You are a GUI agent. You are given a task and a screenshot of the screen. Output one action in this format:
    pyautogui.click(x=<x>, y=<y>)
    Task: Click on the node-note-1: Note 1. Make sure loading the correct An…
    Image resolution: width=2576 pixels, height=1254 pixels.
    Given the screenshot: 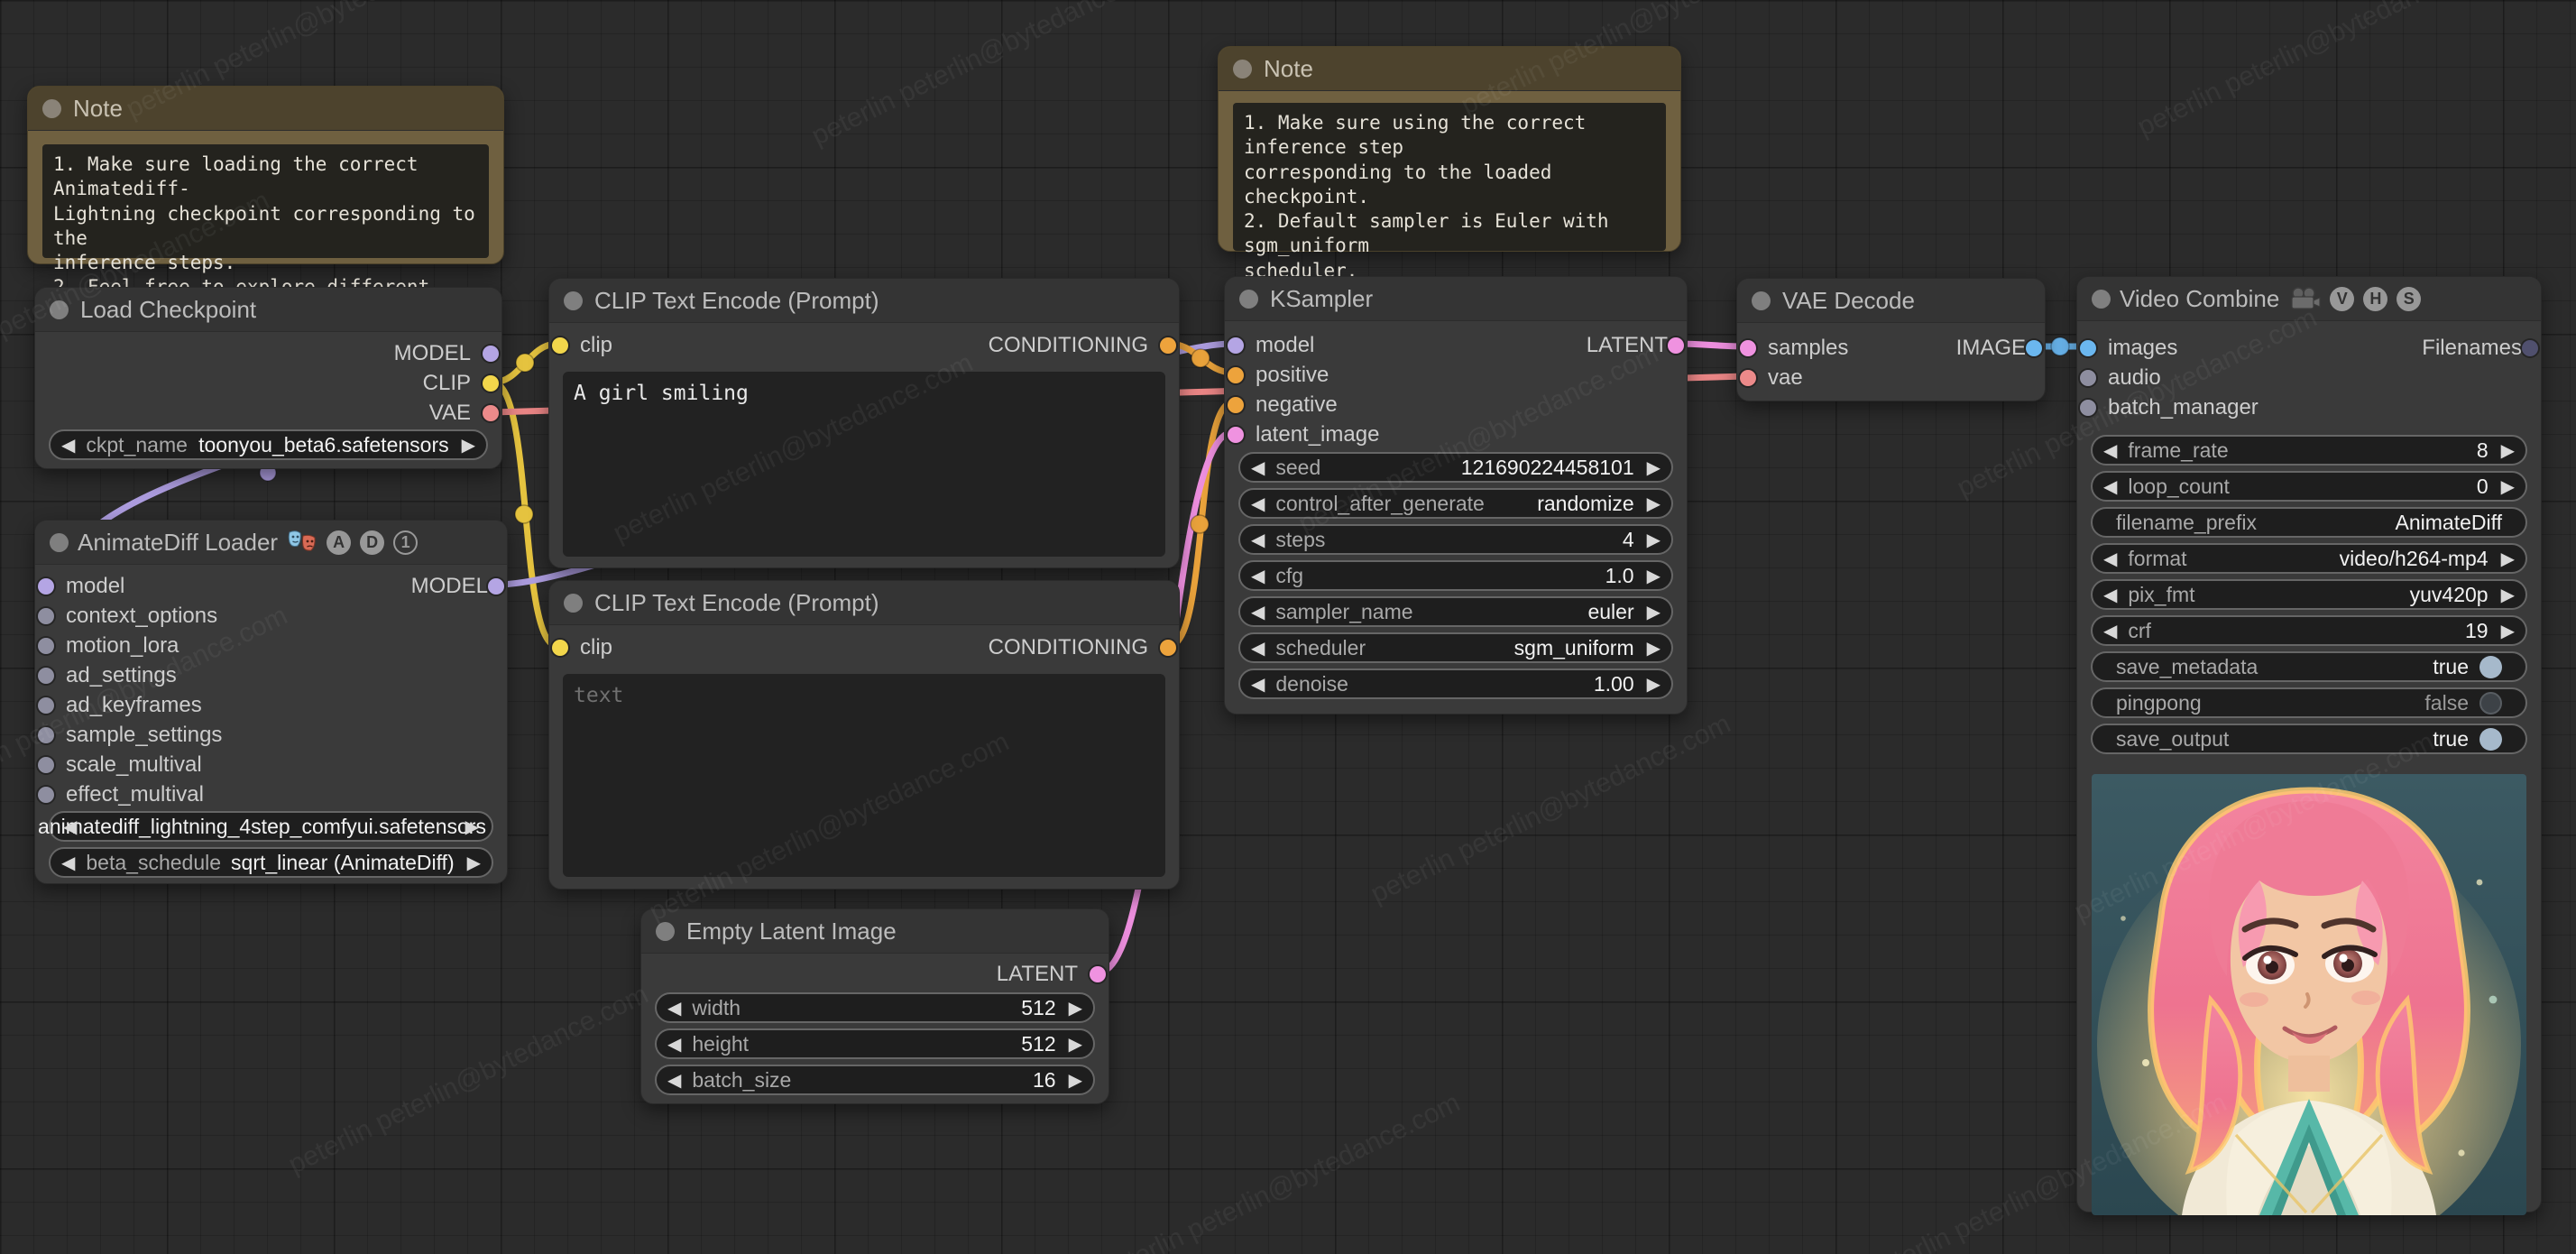 What is the action you would take?
    pyautogui.click(x=265, y=204)
    